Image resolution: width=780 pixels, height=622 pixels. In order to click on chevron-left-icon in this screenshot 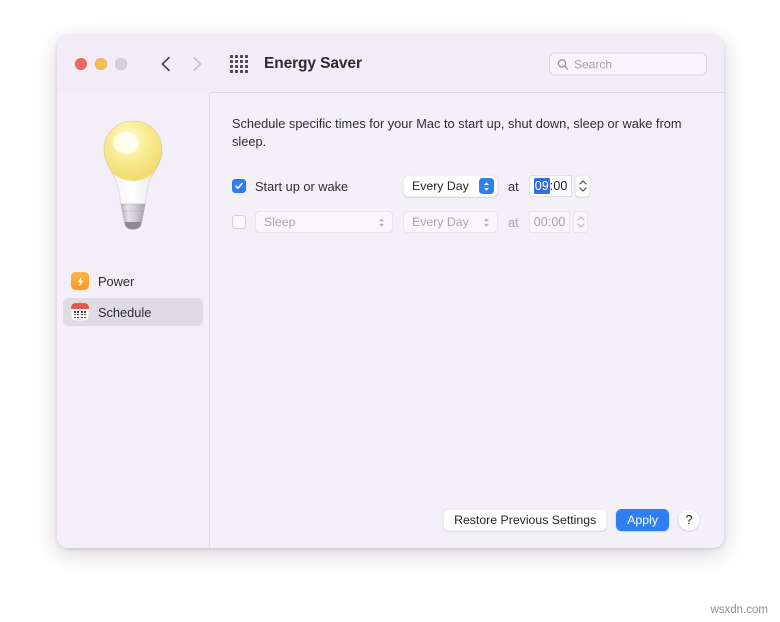, I will do `click(165, 64)`.